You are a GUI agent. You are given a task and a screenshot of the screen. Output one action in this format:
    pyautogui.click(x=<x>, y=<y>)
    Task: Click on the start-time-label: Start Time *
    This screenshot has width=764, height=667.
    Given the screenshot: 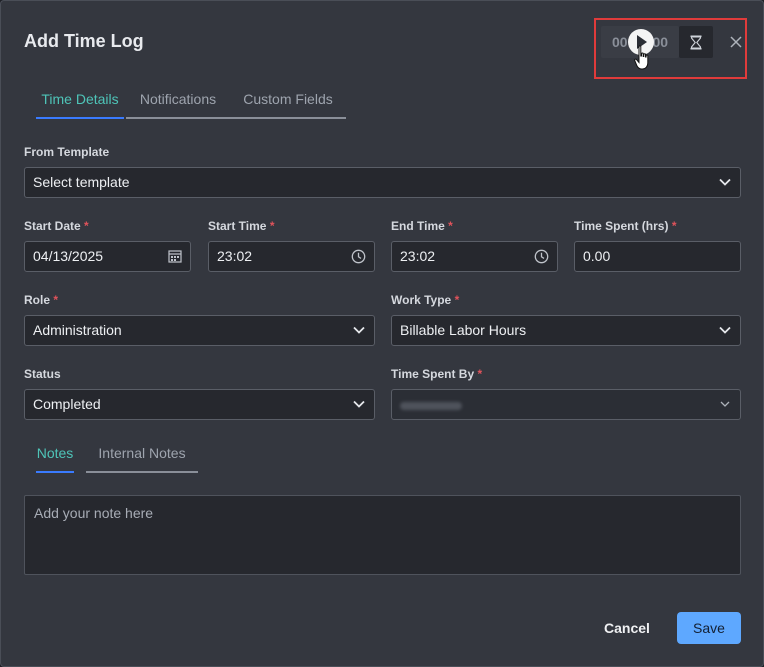 What is the action you would take?
    pyautogui.click(x=241, y=226)
    